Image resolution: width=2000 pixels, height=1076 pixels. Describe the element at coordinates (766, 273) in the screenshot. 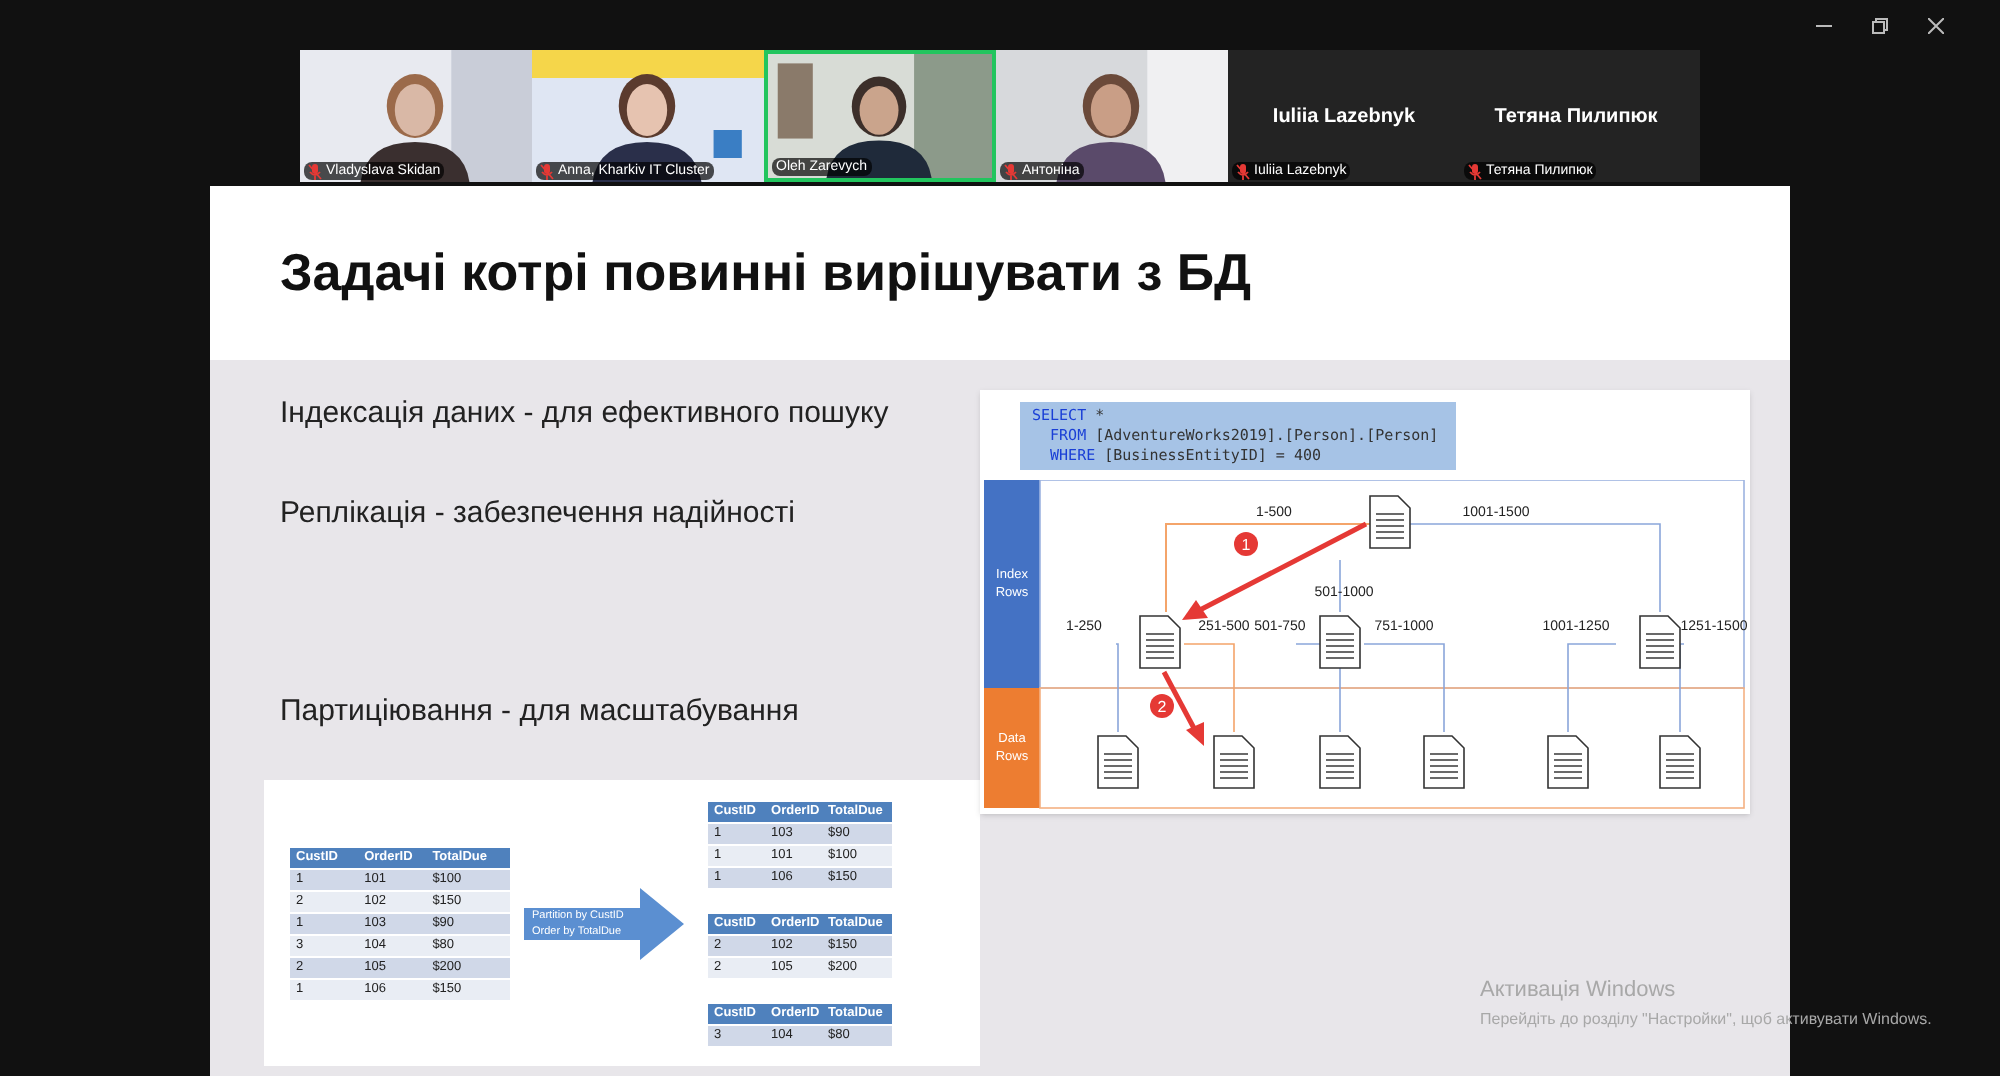

I see `slide-title: Задачі котрі повинні вирішувати з БД` at that location.